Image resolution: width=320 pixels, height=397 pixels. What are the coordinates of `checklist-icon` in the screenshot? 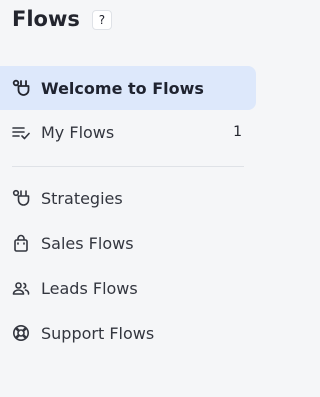 It's located at (21, 132).